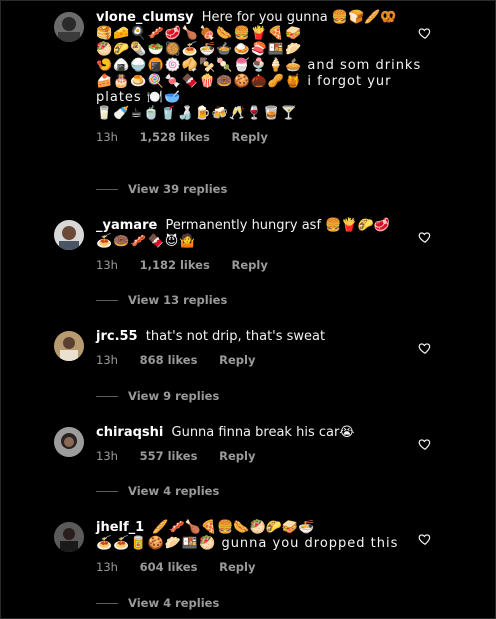  I want to click on username-link: jhelf_1, so click(120, 527).